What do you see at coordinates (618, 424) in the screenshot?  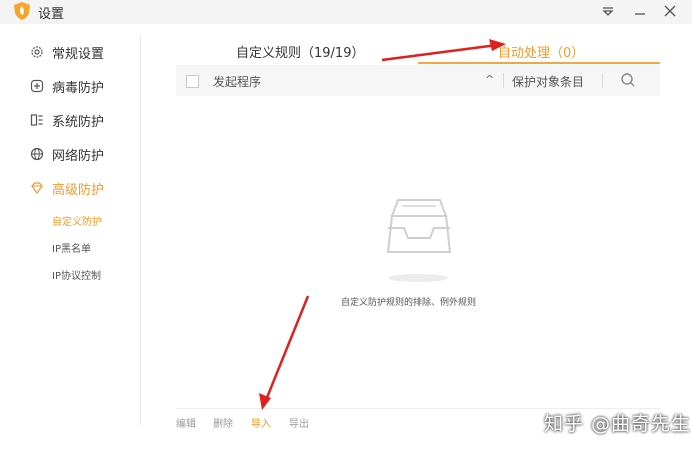 I see `watermark: 知乎 @曲奇先生` at bounding box center [618, 424].